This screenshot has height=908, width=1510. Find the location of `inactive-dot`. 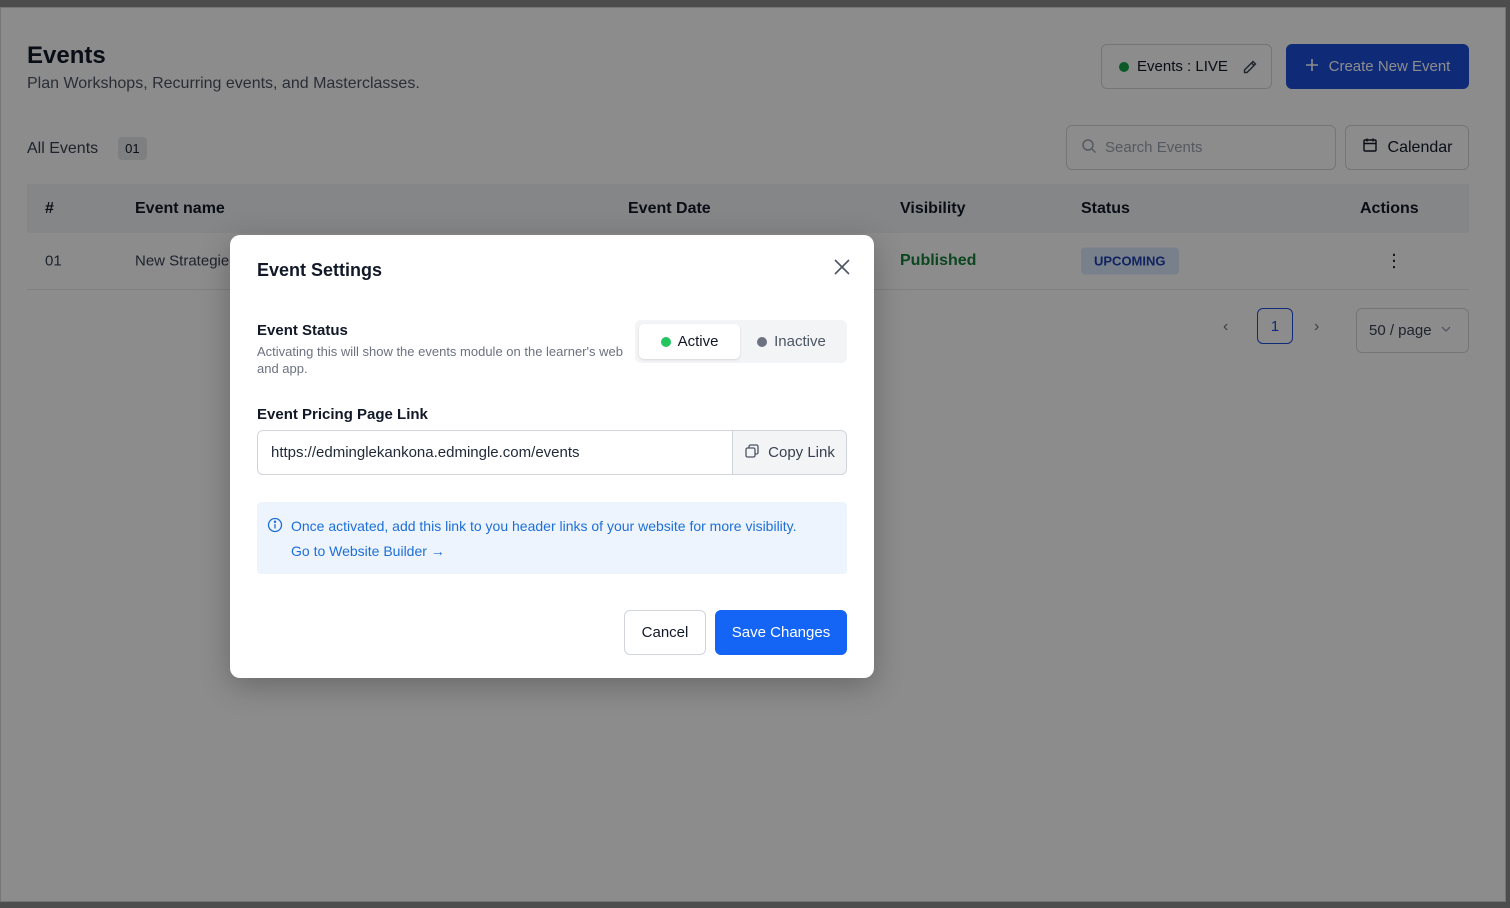

inactive-dot is located at coordinates (762, 341).